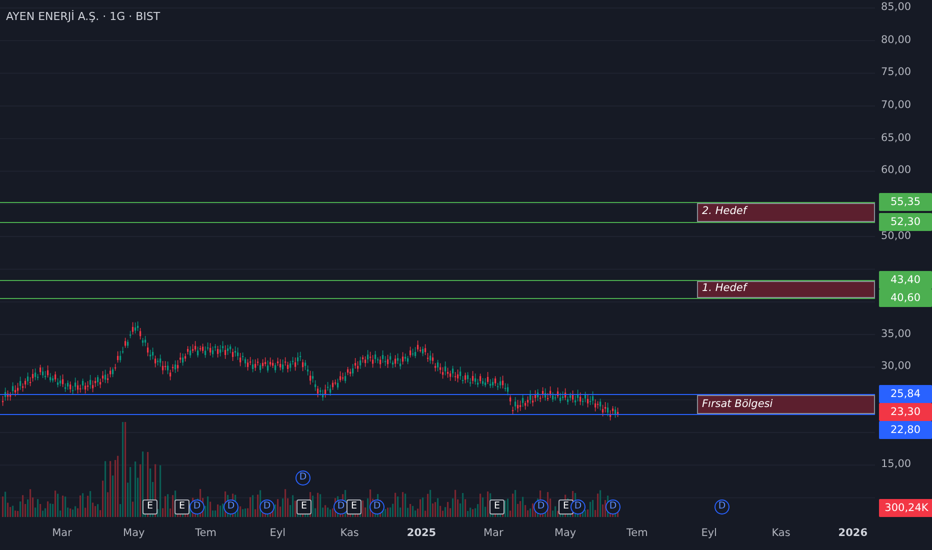 This screenshot has width=932, height=550. I want to click on price-tick: 80,00, so click(896, 40).